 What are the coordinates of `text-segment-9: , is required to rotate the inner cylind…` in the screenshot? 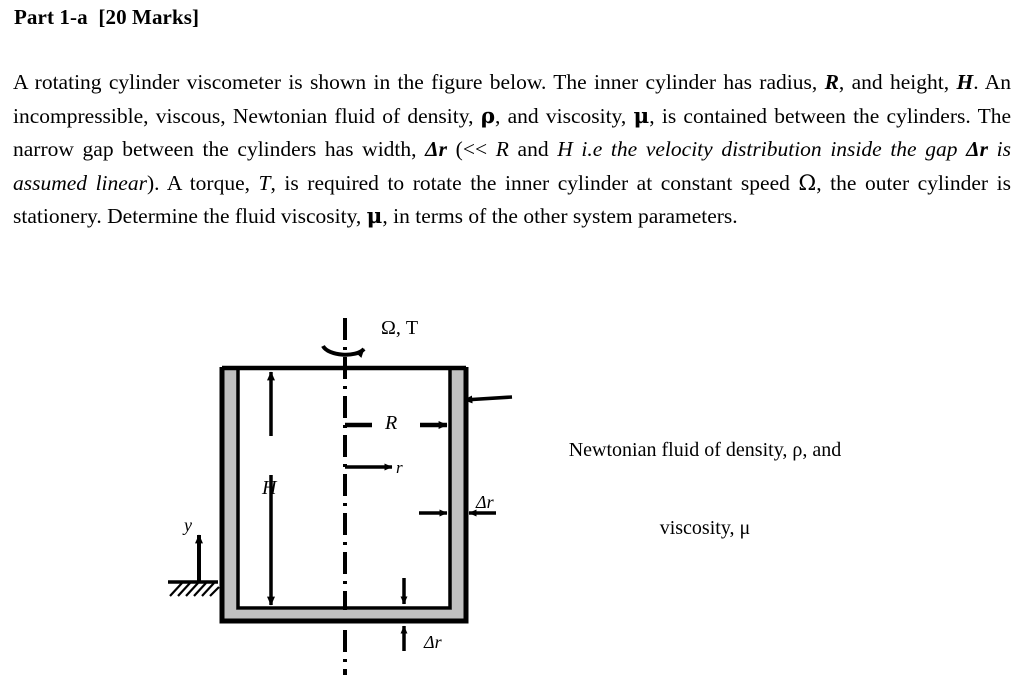 It's located at (534, 182).